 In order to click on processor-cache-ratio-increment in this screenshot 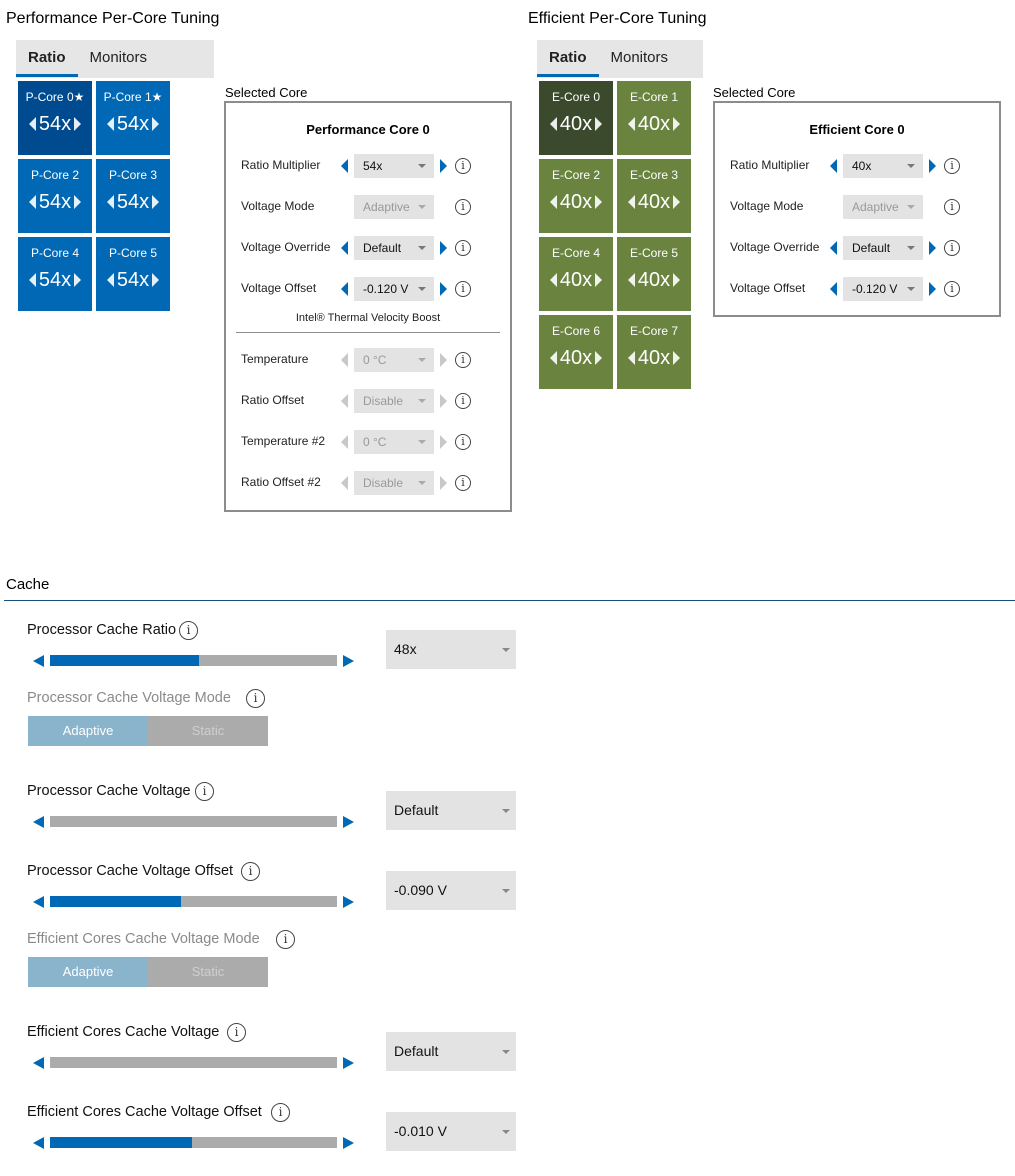, I will do `click(348, 661)`.